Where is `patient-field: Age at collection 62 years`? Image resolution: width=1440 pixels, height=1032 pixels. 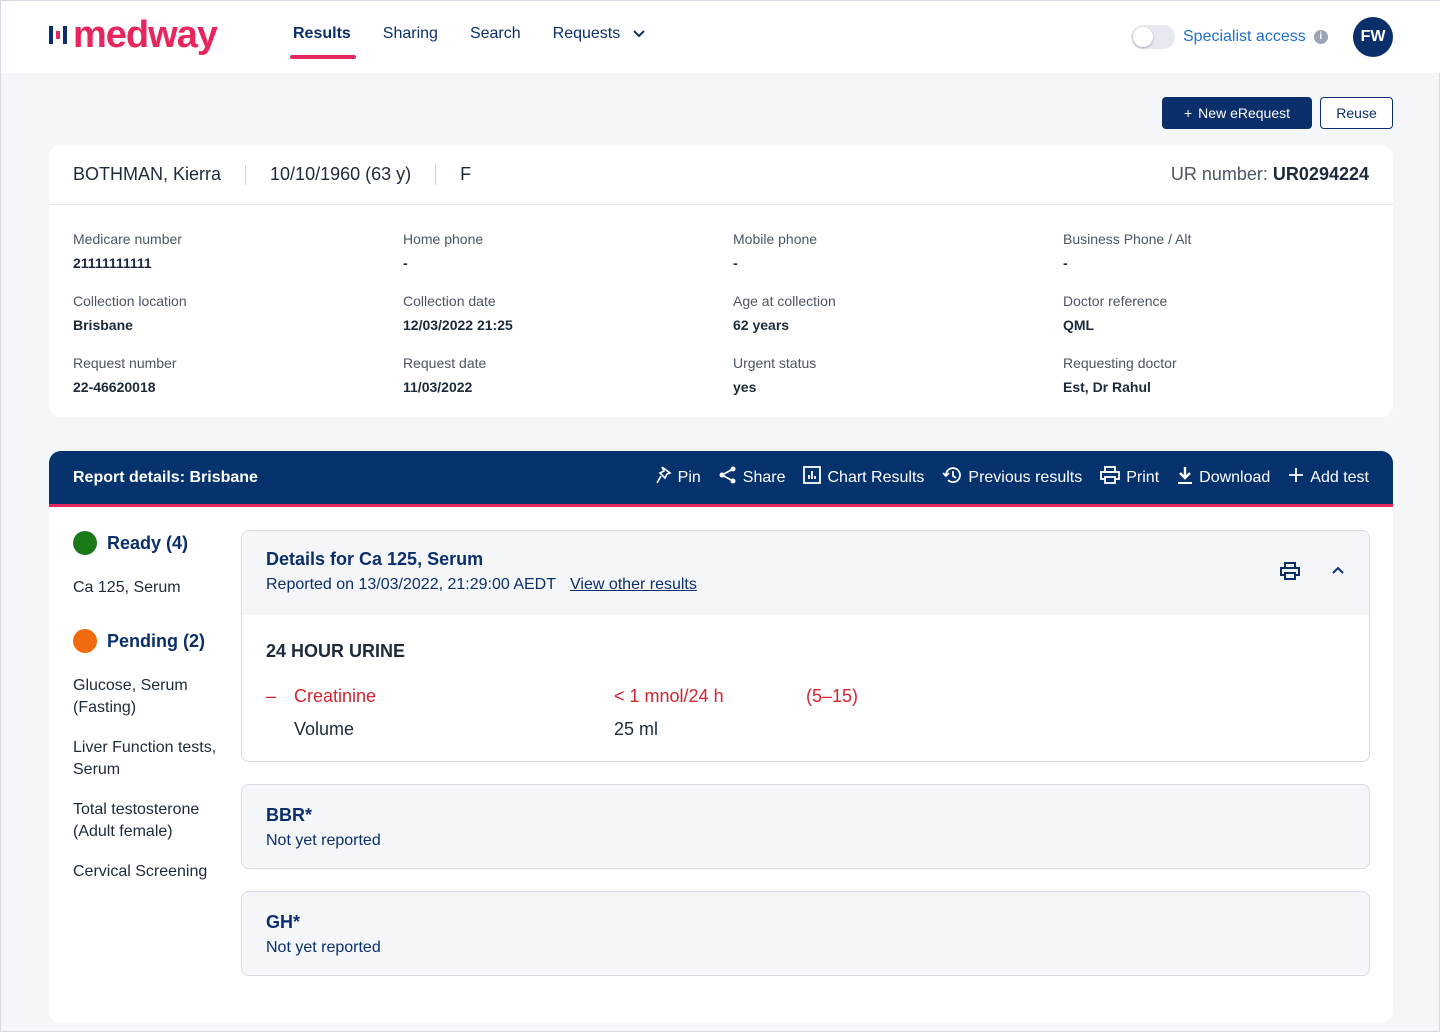
patient-field: Age at collection 62 years is located at coordinates (898, 313).